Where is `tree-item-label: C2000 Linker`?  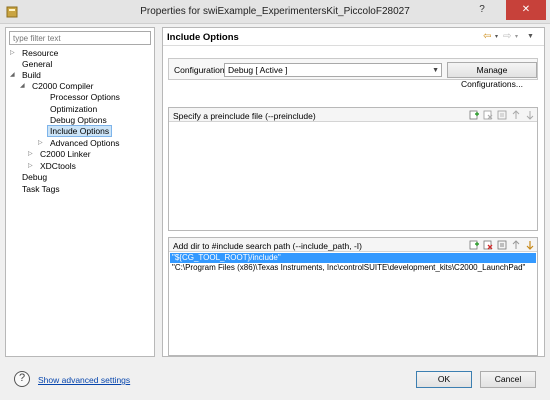 tree-item-label: C2000 Linker is located at coordinates (65, 154).